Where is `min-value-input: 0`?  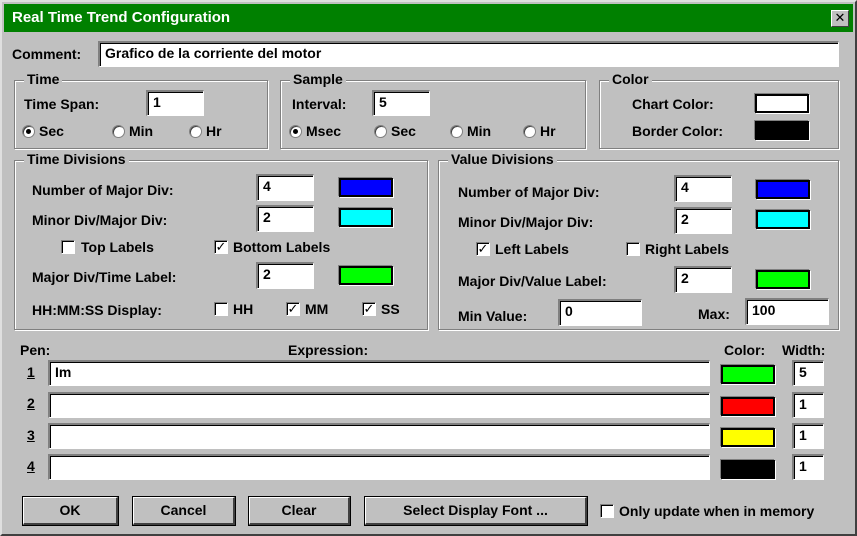 min-value-input: 0 is located at coordinates (600, 312).